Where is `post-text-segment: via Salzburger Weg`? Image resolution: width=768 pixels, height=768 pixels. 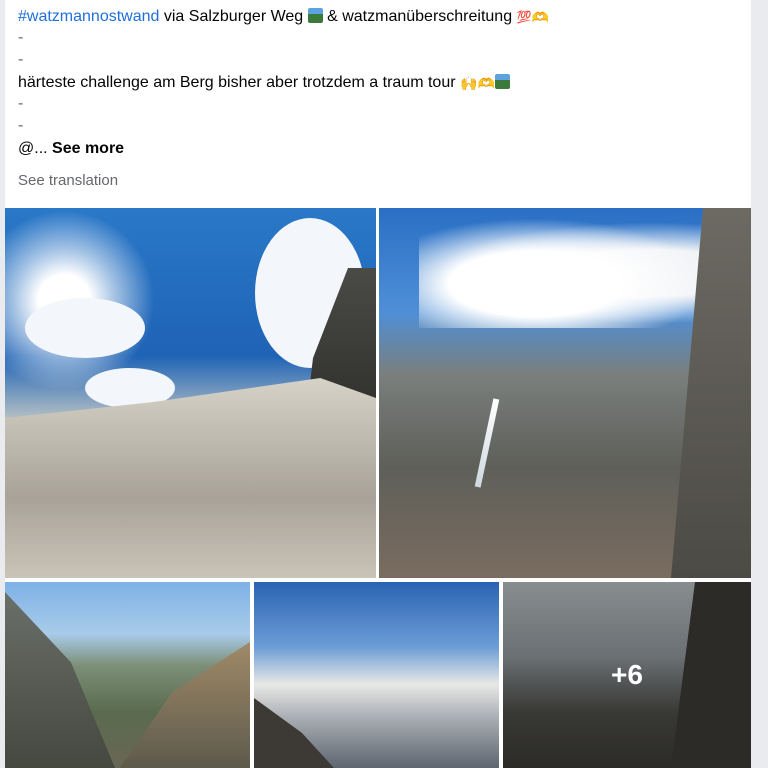
post-text-segment: via Salzburger Weg is located at coordinates (231, 17).